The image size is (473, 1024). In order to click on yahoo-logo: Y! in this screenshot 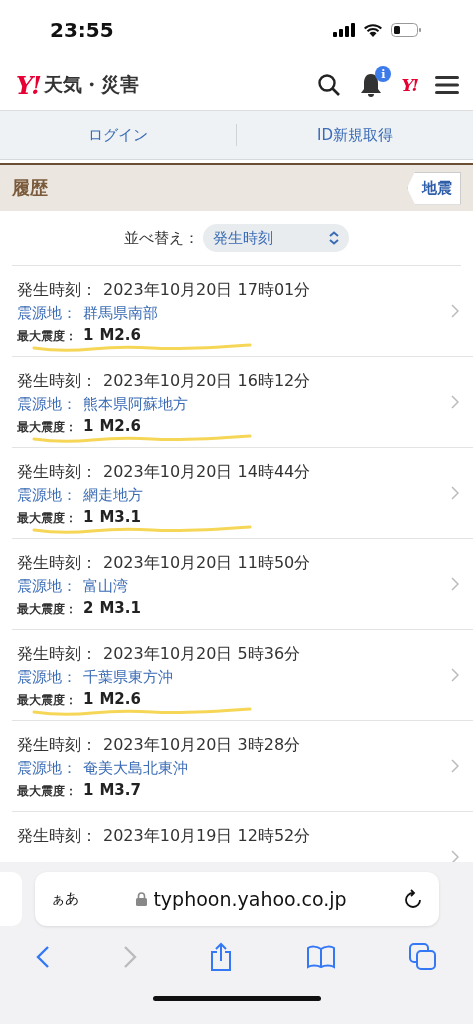, I will do `click(409, 85)`.